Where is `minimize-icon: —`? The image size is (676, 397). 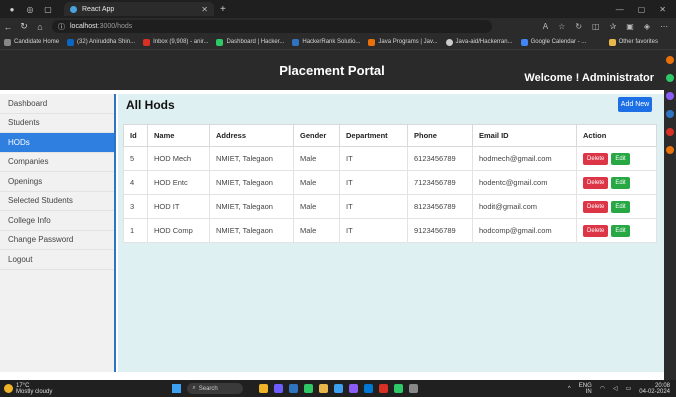
minimize-icon: — is located at coordinates (620, 9).